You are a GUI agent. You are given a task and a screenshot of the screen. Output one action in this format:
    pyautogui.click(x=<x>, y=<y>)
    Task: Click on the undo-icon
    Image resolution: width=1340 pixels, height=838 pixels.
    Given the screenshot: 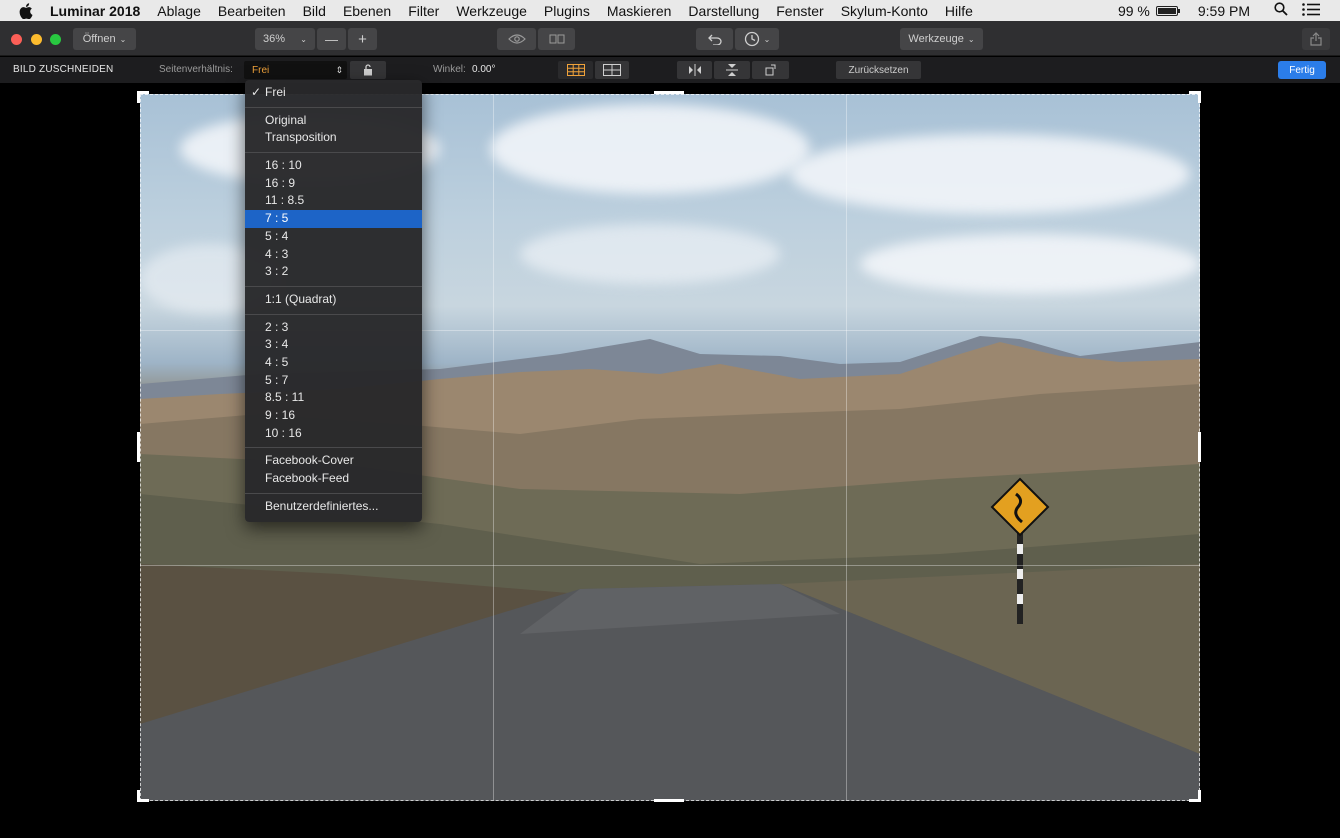 What is the action you would take?
    pyautogui.click(x=714, y=39)
    